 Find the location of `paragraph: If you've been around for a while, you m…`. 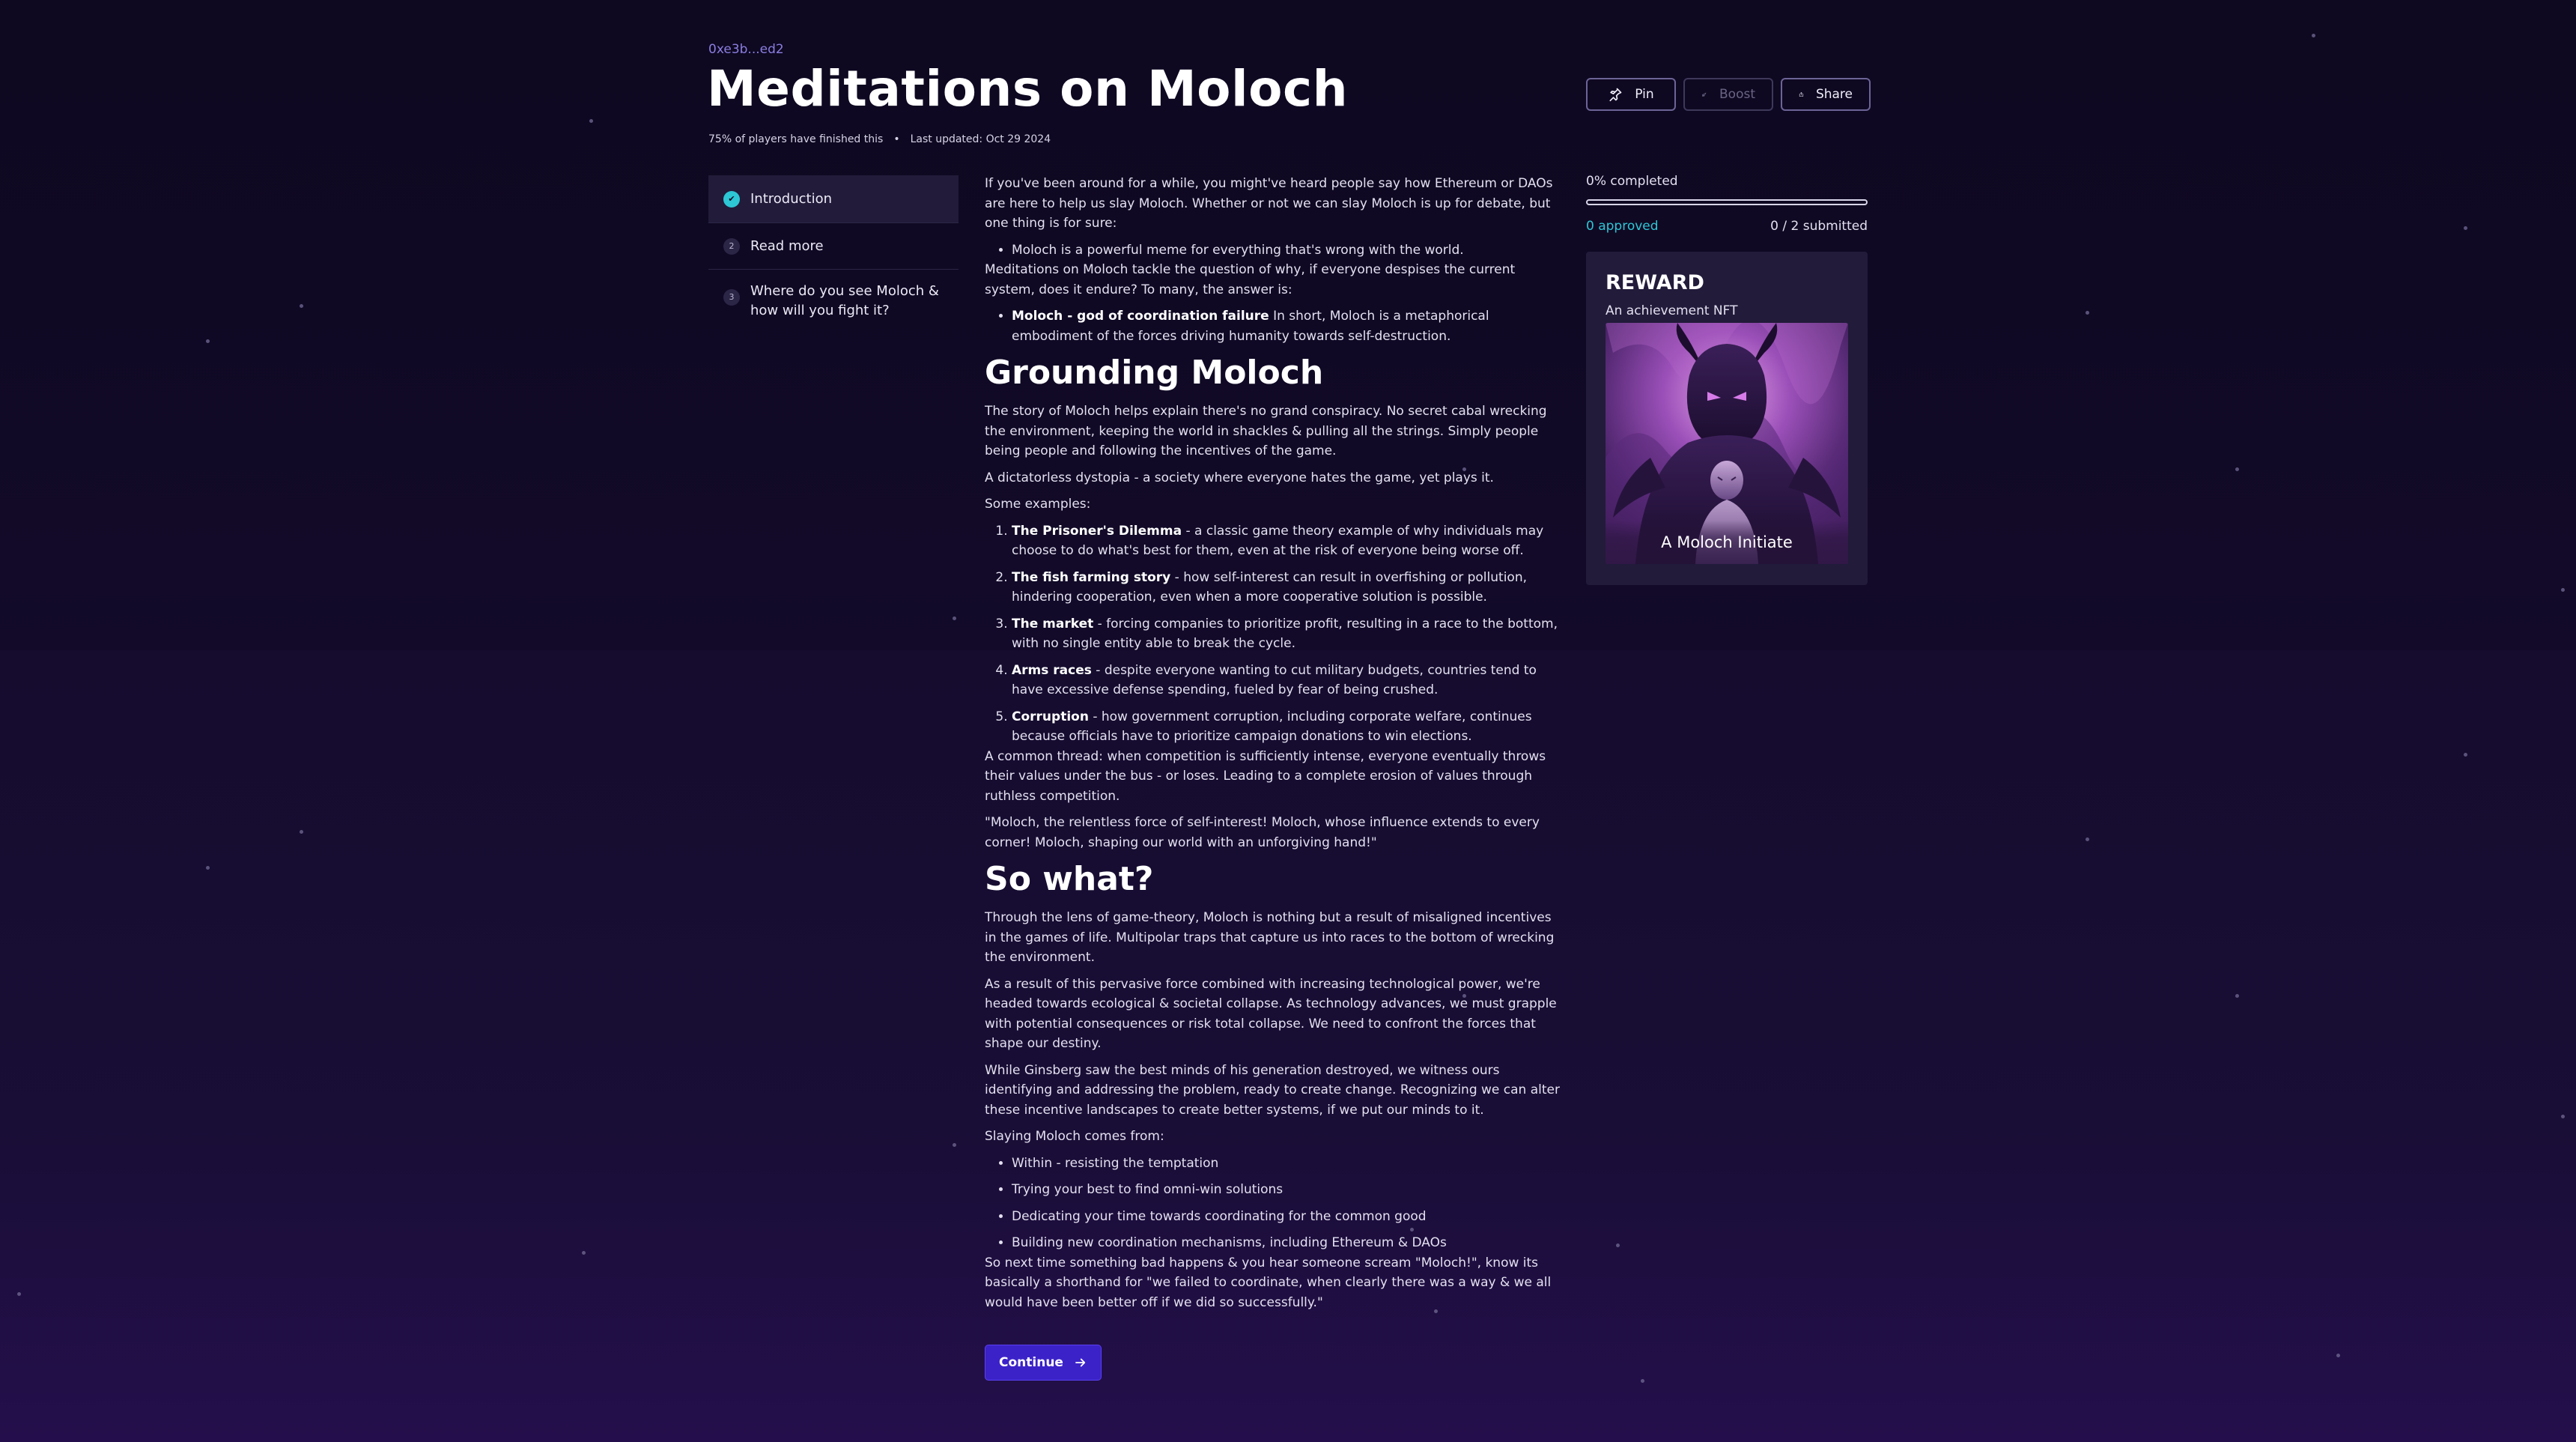

paragraph: If you've been around for a while, you m… is located at coordinates (1269, 203).